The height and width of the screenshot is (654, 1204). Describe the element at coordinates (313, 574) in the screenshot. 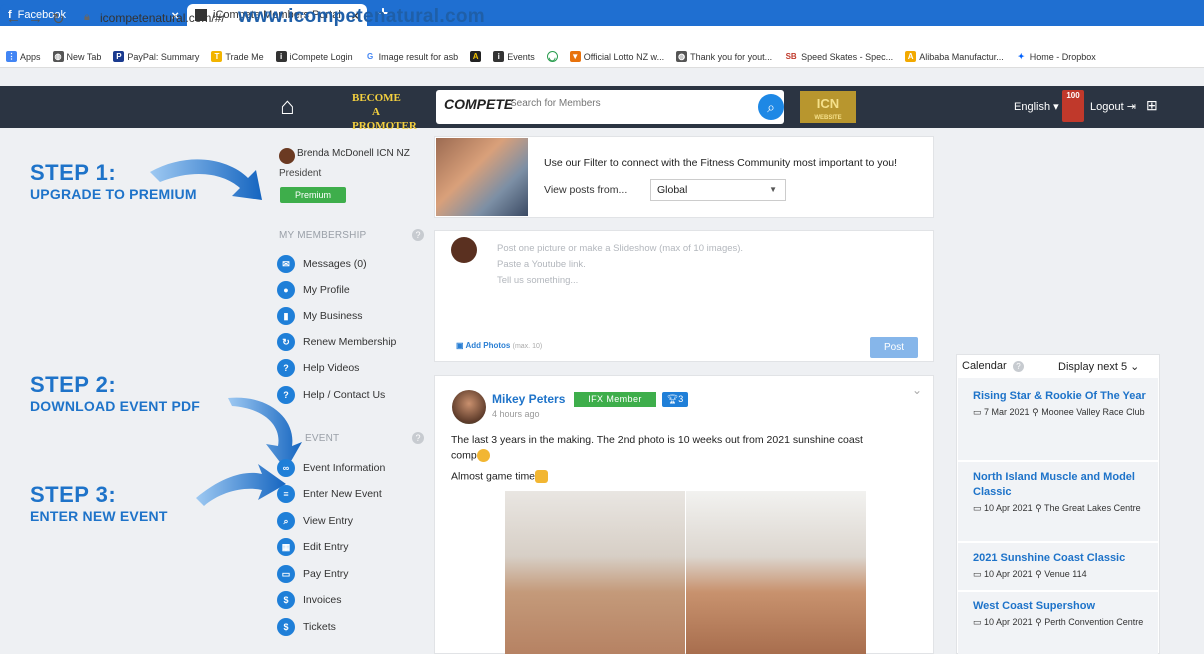

I see `sidebar-item-pay-entry: ▭ Pay Entry` at that location.